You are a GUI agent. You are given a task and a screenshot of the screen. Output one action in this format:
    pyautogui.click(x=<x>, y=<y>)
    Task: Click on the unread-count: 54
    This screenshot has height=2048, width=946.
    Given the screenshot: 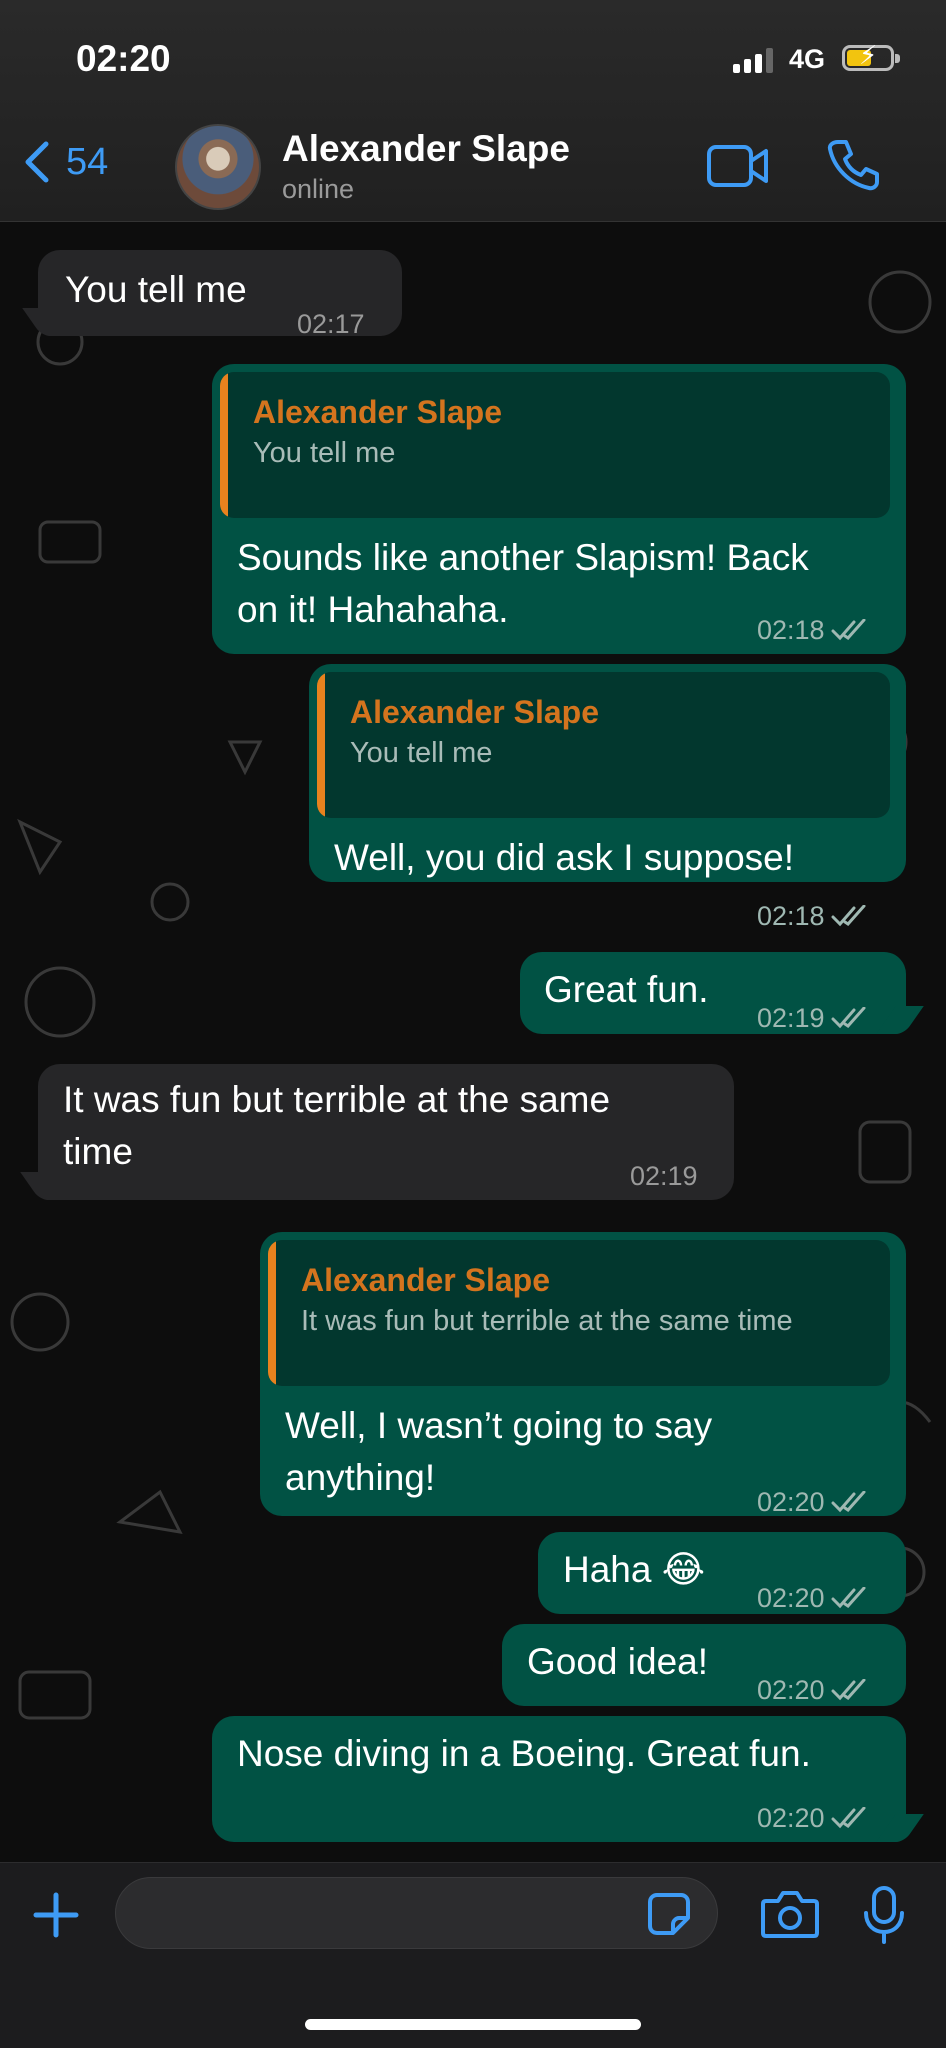 What is the action you would take?
    pyautogui.click(x=87, y=161)
    